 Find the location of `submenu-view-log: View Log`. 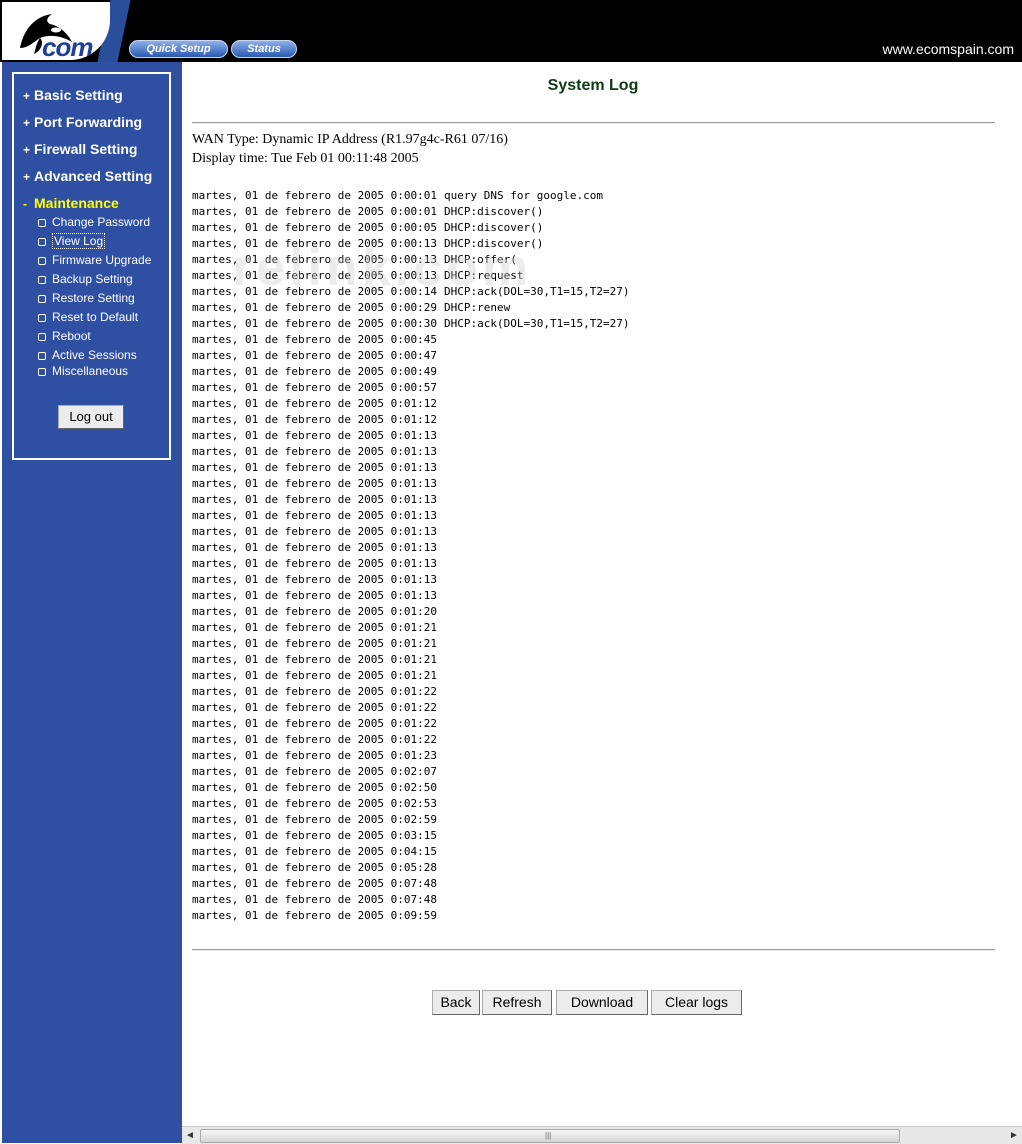

submenu-view-log: View Log is located at coordinates (72, 241).